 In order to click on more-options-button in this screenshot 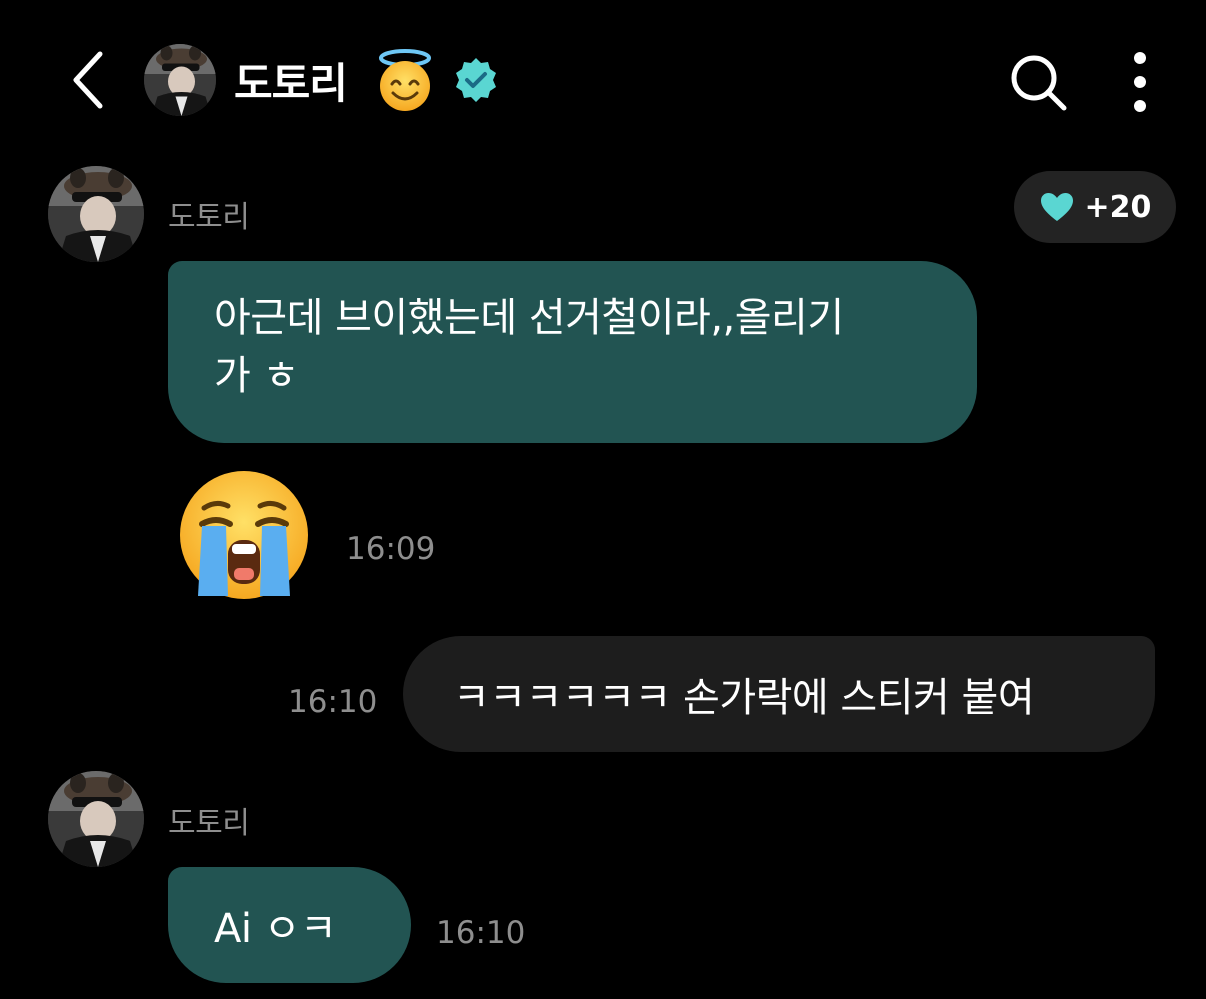, I will do `click(1140, 82)`.